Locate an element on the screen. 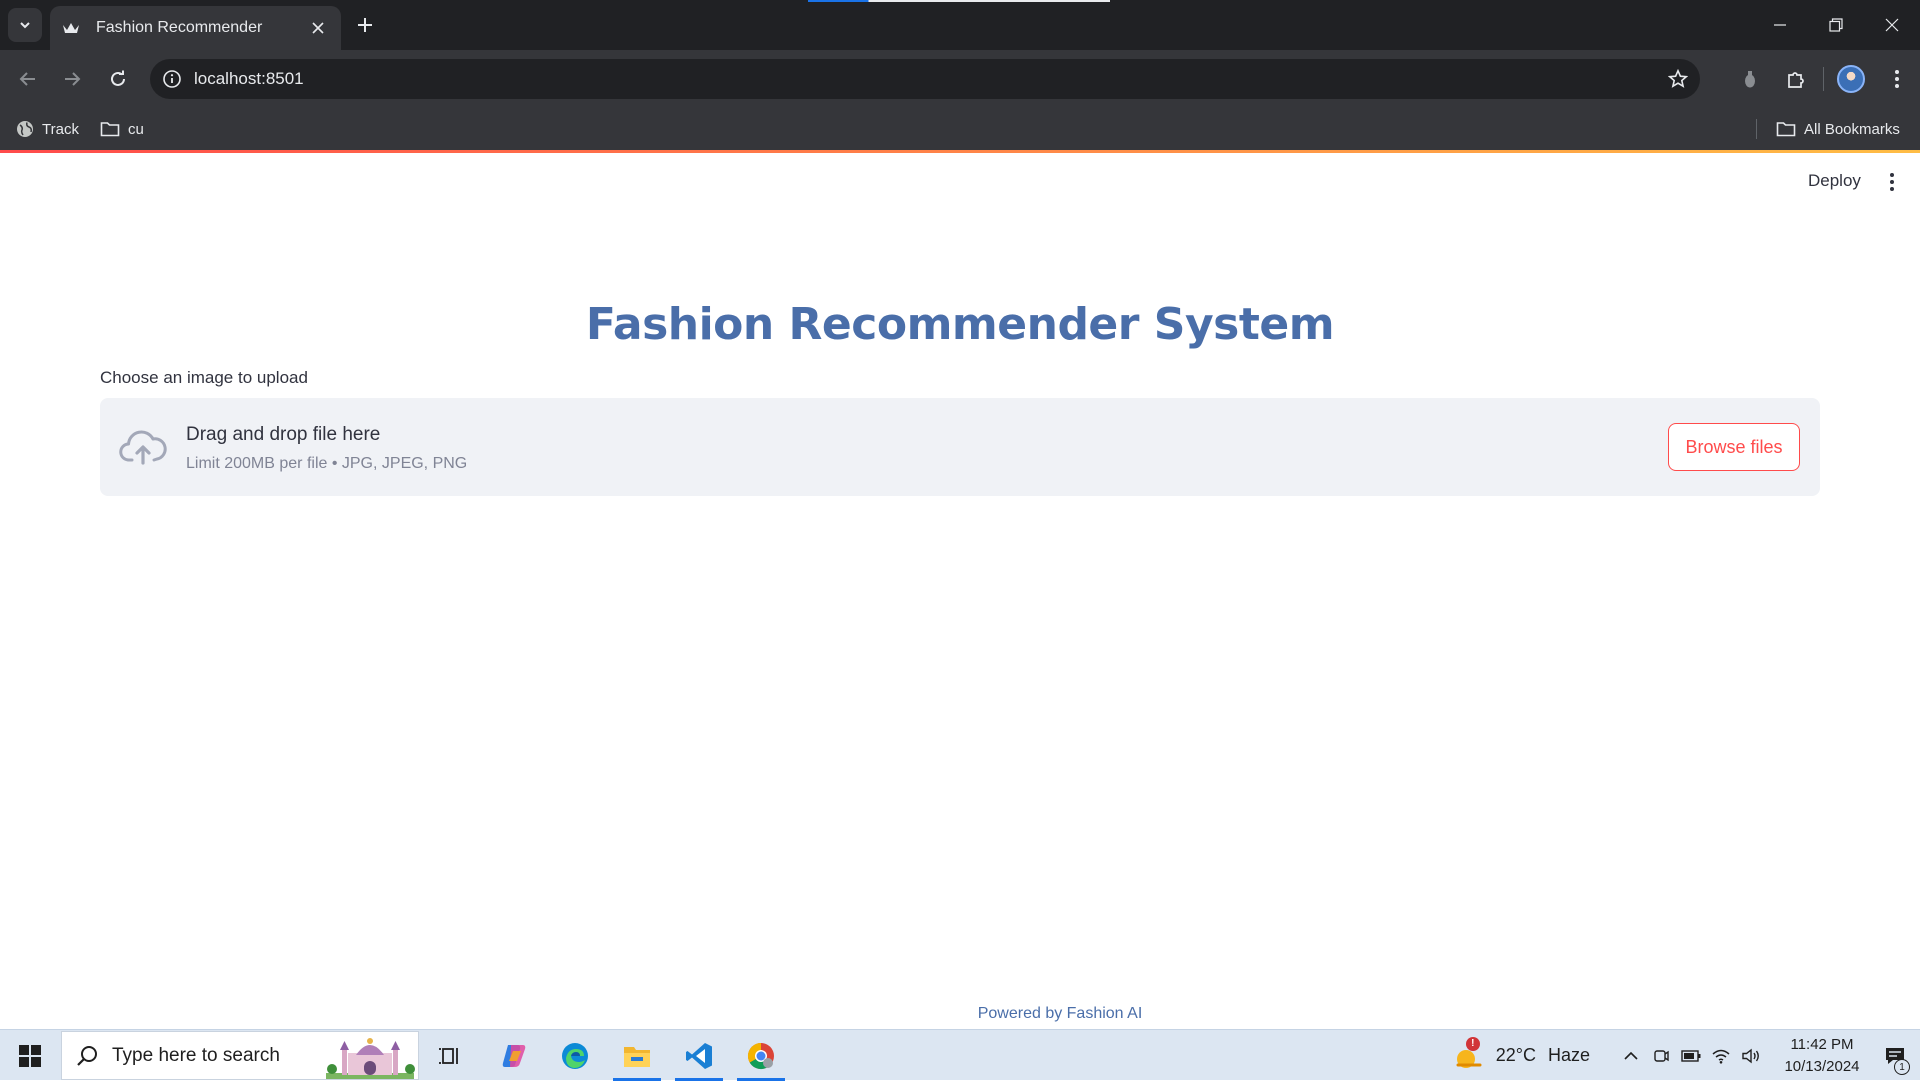 The height and width of the screenshot is (1081, 1920). task-view-button is located at coordinates (450, 1055).